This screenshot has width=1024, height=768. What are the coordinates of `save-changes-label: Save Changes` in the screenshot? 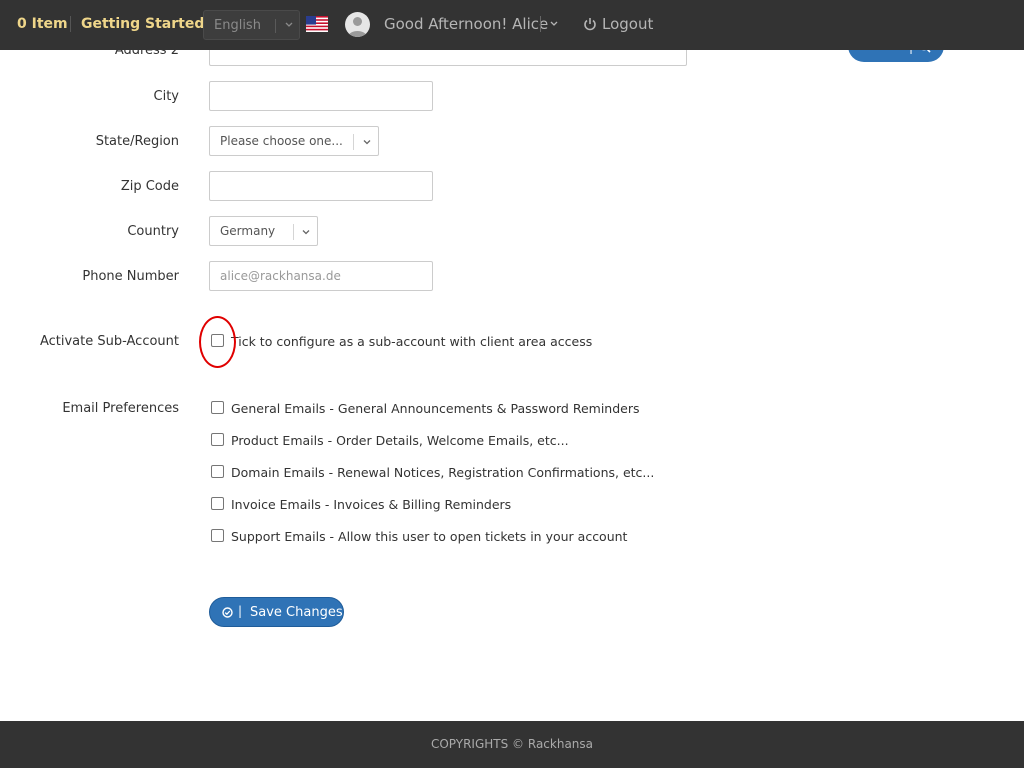 It's located at (296, 612).